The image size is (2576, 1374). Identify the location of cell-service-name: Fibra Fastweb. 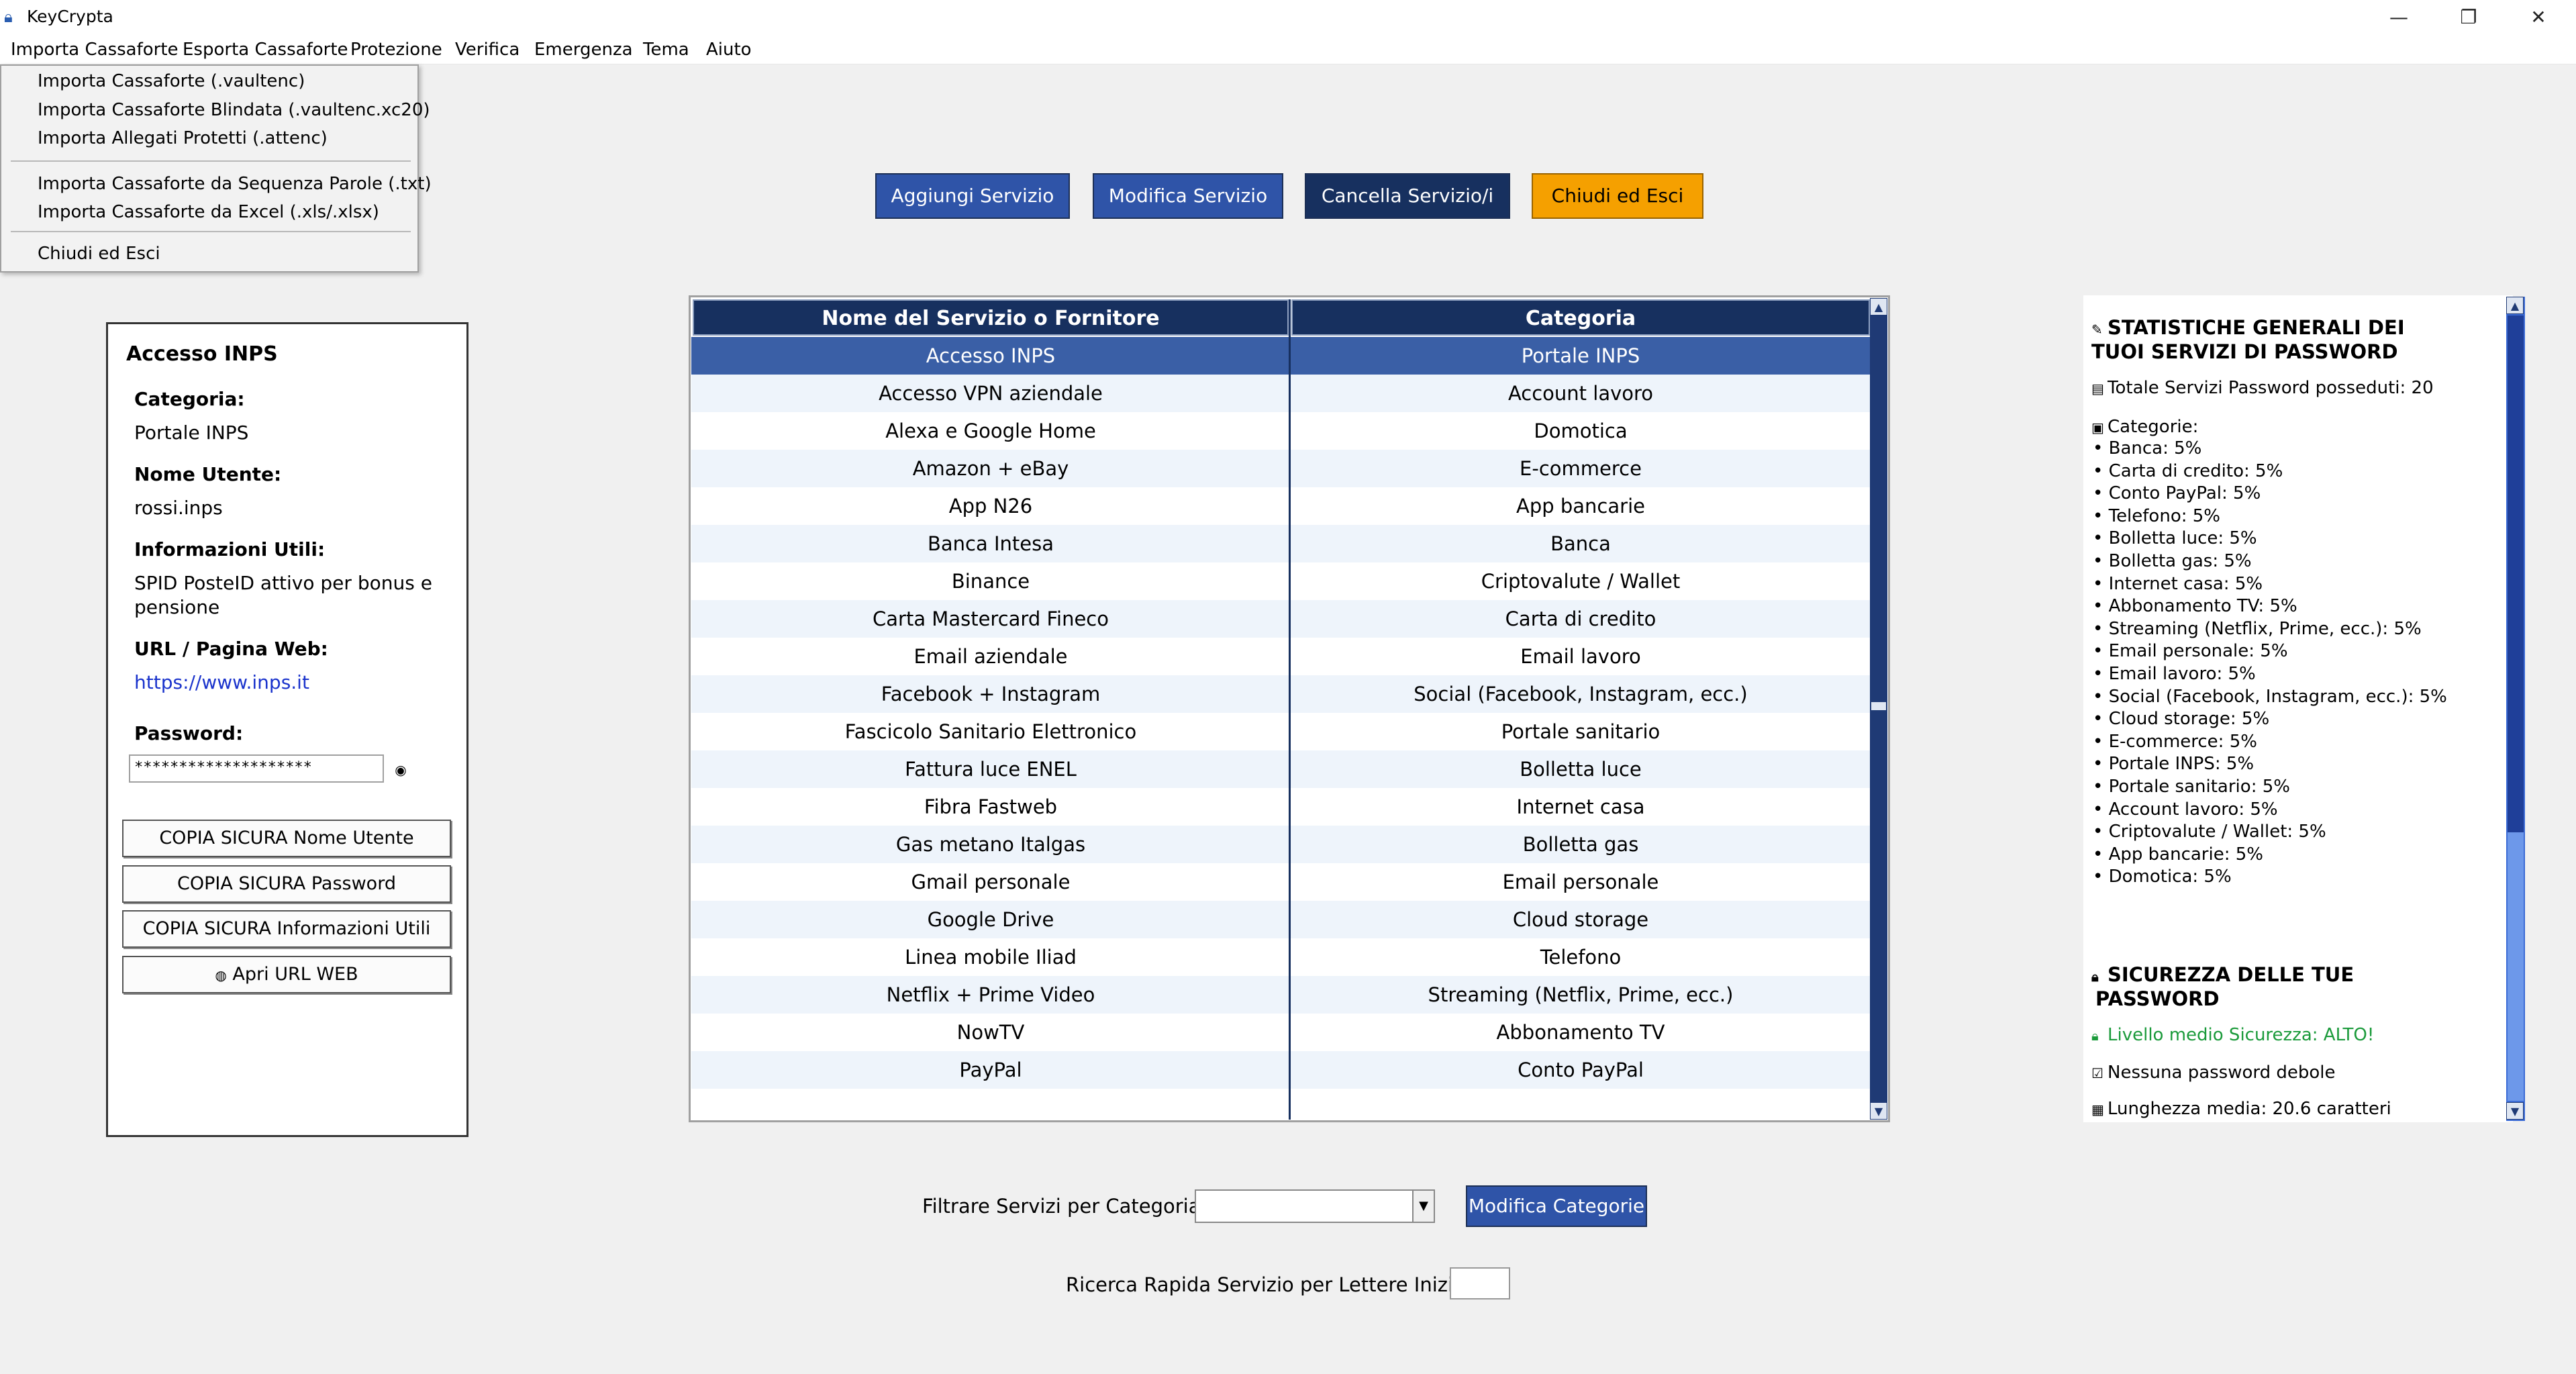
(990, 807).